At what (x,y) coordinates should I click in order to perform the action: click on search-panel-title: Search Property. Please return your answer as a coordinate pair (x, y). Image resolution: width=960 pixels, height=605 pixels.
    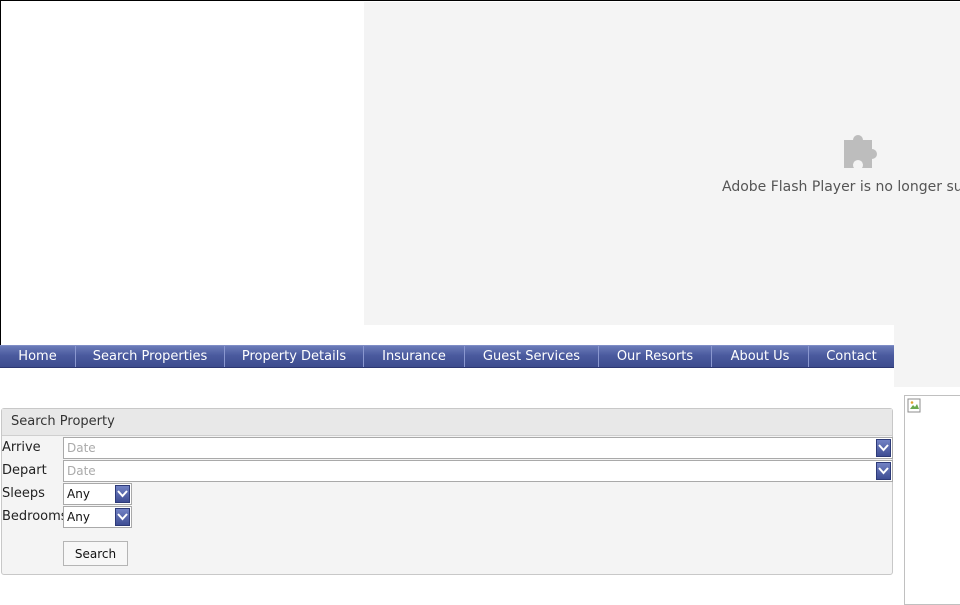
    Looking at the image, I should click on (447, 422).